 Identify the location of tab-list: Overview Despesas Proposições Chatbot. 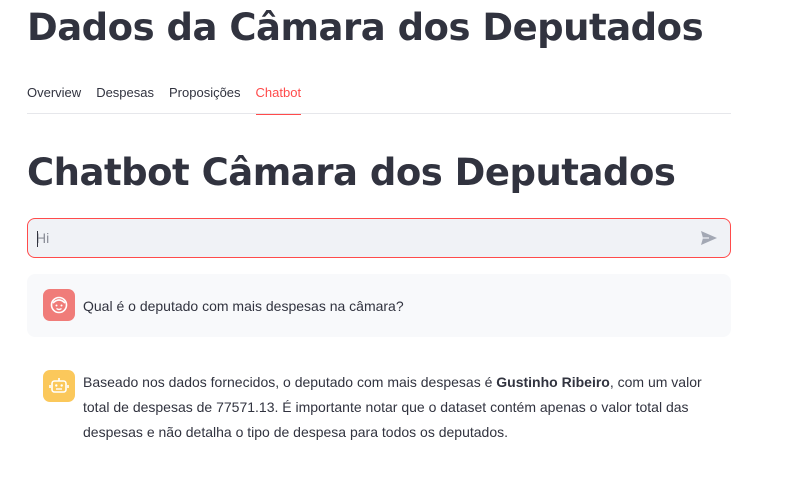
(379, 96).